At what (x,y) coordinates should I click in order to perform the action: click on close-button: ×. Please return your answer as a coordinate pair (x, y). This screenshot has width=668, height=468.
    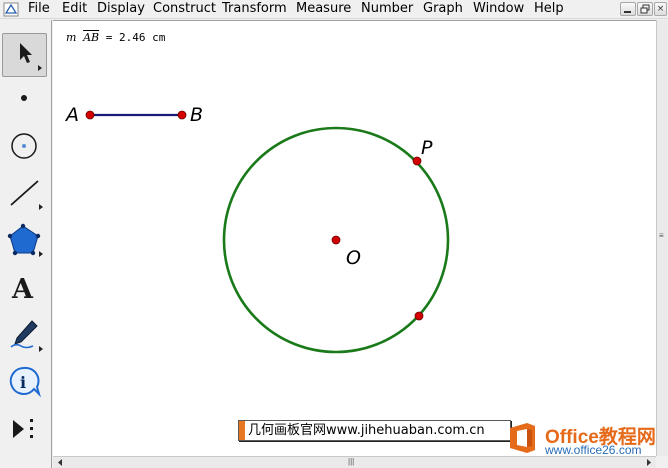
    Looking at the image, I should click on (660, 9).